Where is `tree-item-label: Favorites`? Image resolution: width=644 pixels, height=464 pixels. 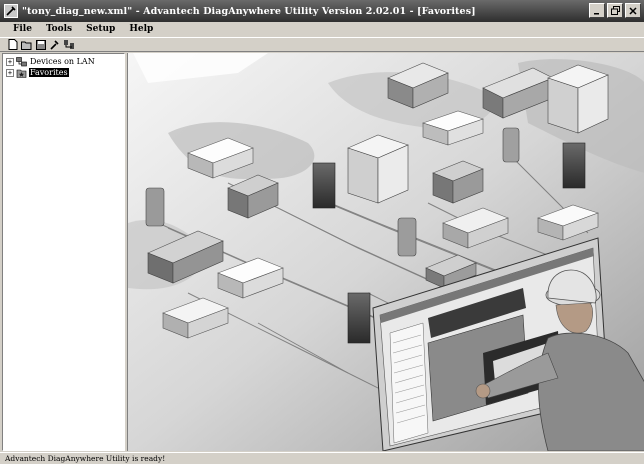 tree-item-label: Favorites is located at coordinates (49, 72).